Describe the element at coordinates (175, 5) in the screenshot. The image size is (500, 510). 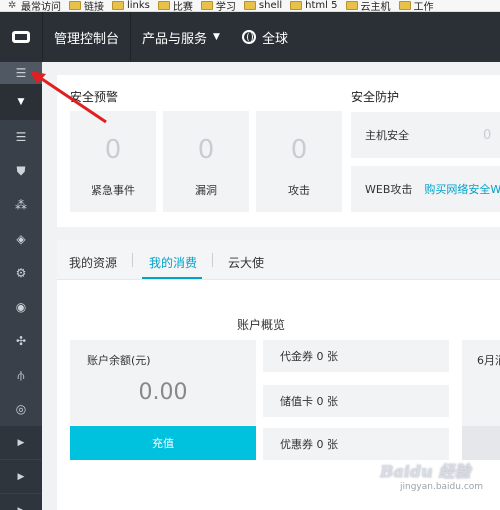
I see `bookmark-folder: 比赛` at that location.